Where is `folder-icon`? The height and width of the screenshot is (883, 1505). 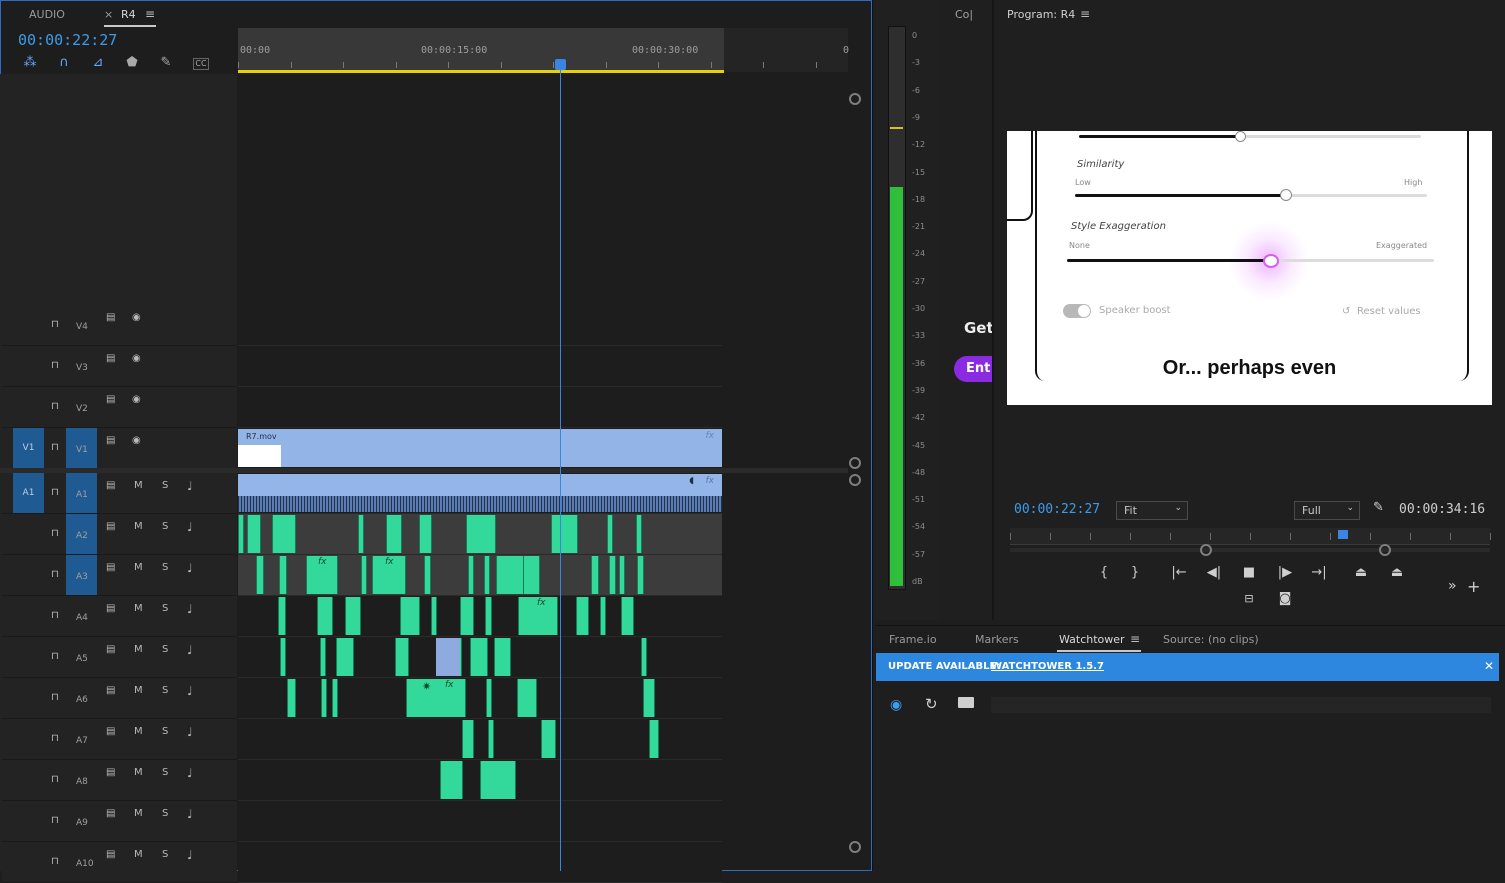
folder-icon is located at coordinates (966, 702).